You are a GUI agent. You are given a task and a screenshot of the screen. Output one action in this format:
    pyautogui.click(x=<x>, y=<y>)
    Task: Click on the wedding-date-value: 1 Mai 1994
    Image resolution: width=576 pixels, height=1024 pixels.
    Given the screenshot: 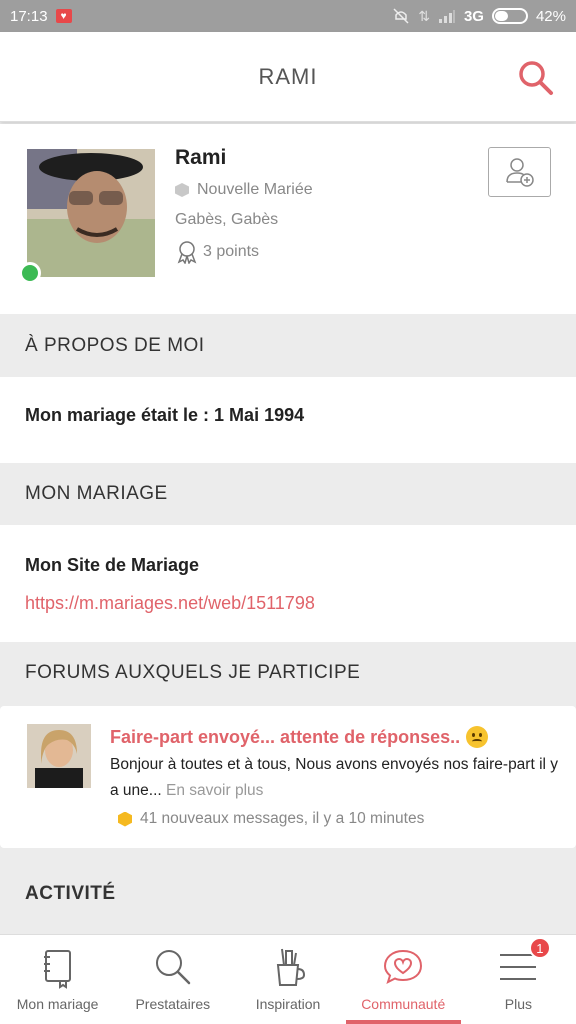 What is the action you would take?
    pyautogui.click(x=259, y=415)
    